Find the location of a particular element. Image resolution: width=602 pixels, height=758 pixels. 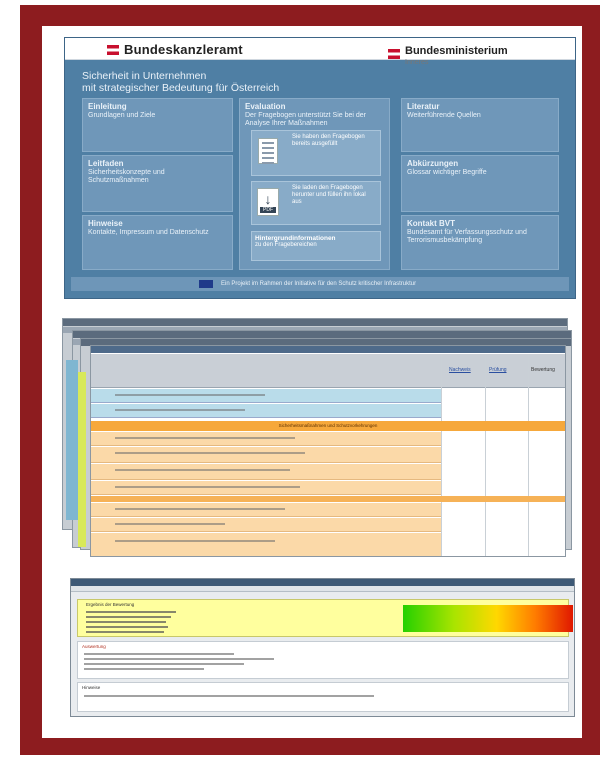

result-section-2: Hinweise is located at coordinates (323, 697).